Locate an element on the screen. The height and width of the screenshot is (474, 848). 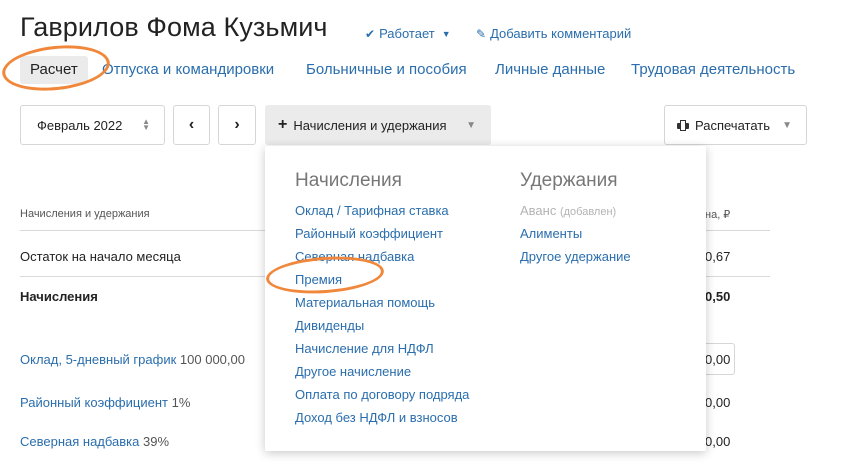
tab-vacations: Отпуска и командировки is located at coordinates (188, 70).